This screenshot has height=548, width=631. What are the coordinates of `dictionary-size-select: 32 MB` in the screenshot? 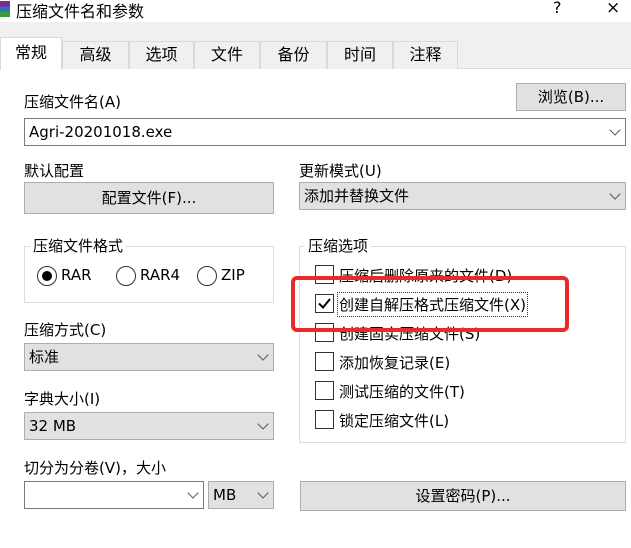 It's located at (149, 426).